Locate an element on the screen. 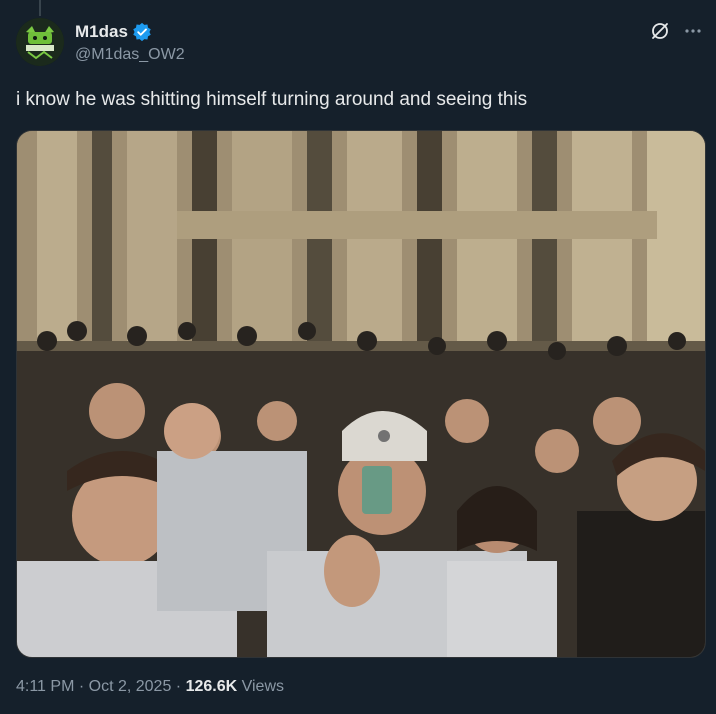 The height and width of the screenshot is (714, 716). more-options-icon is located at coordinates (693, 31).